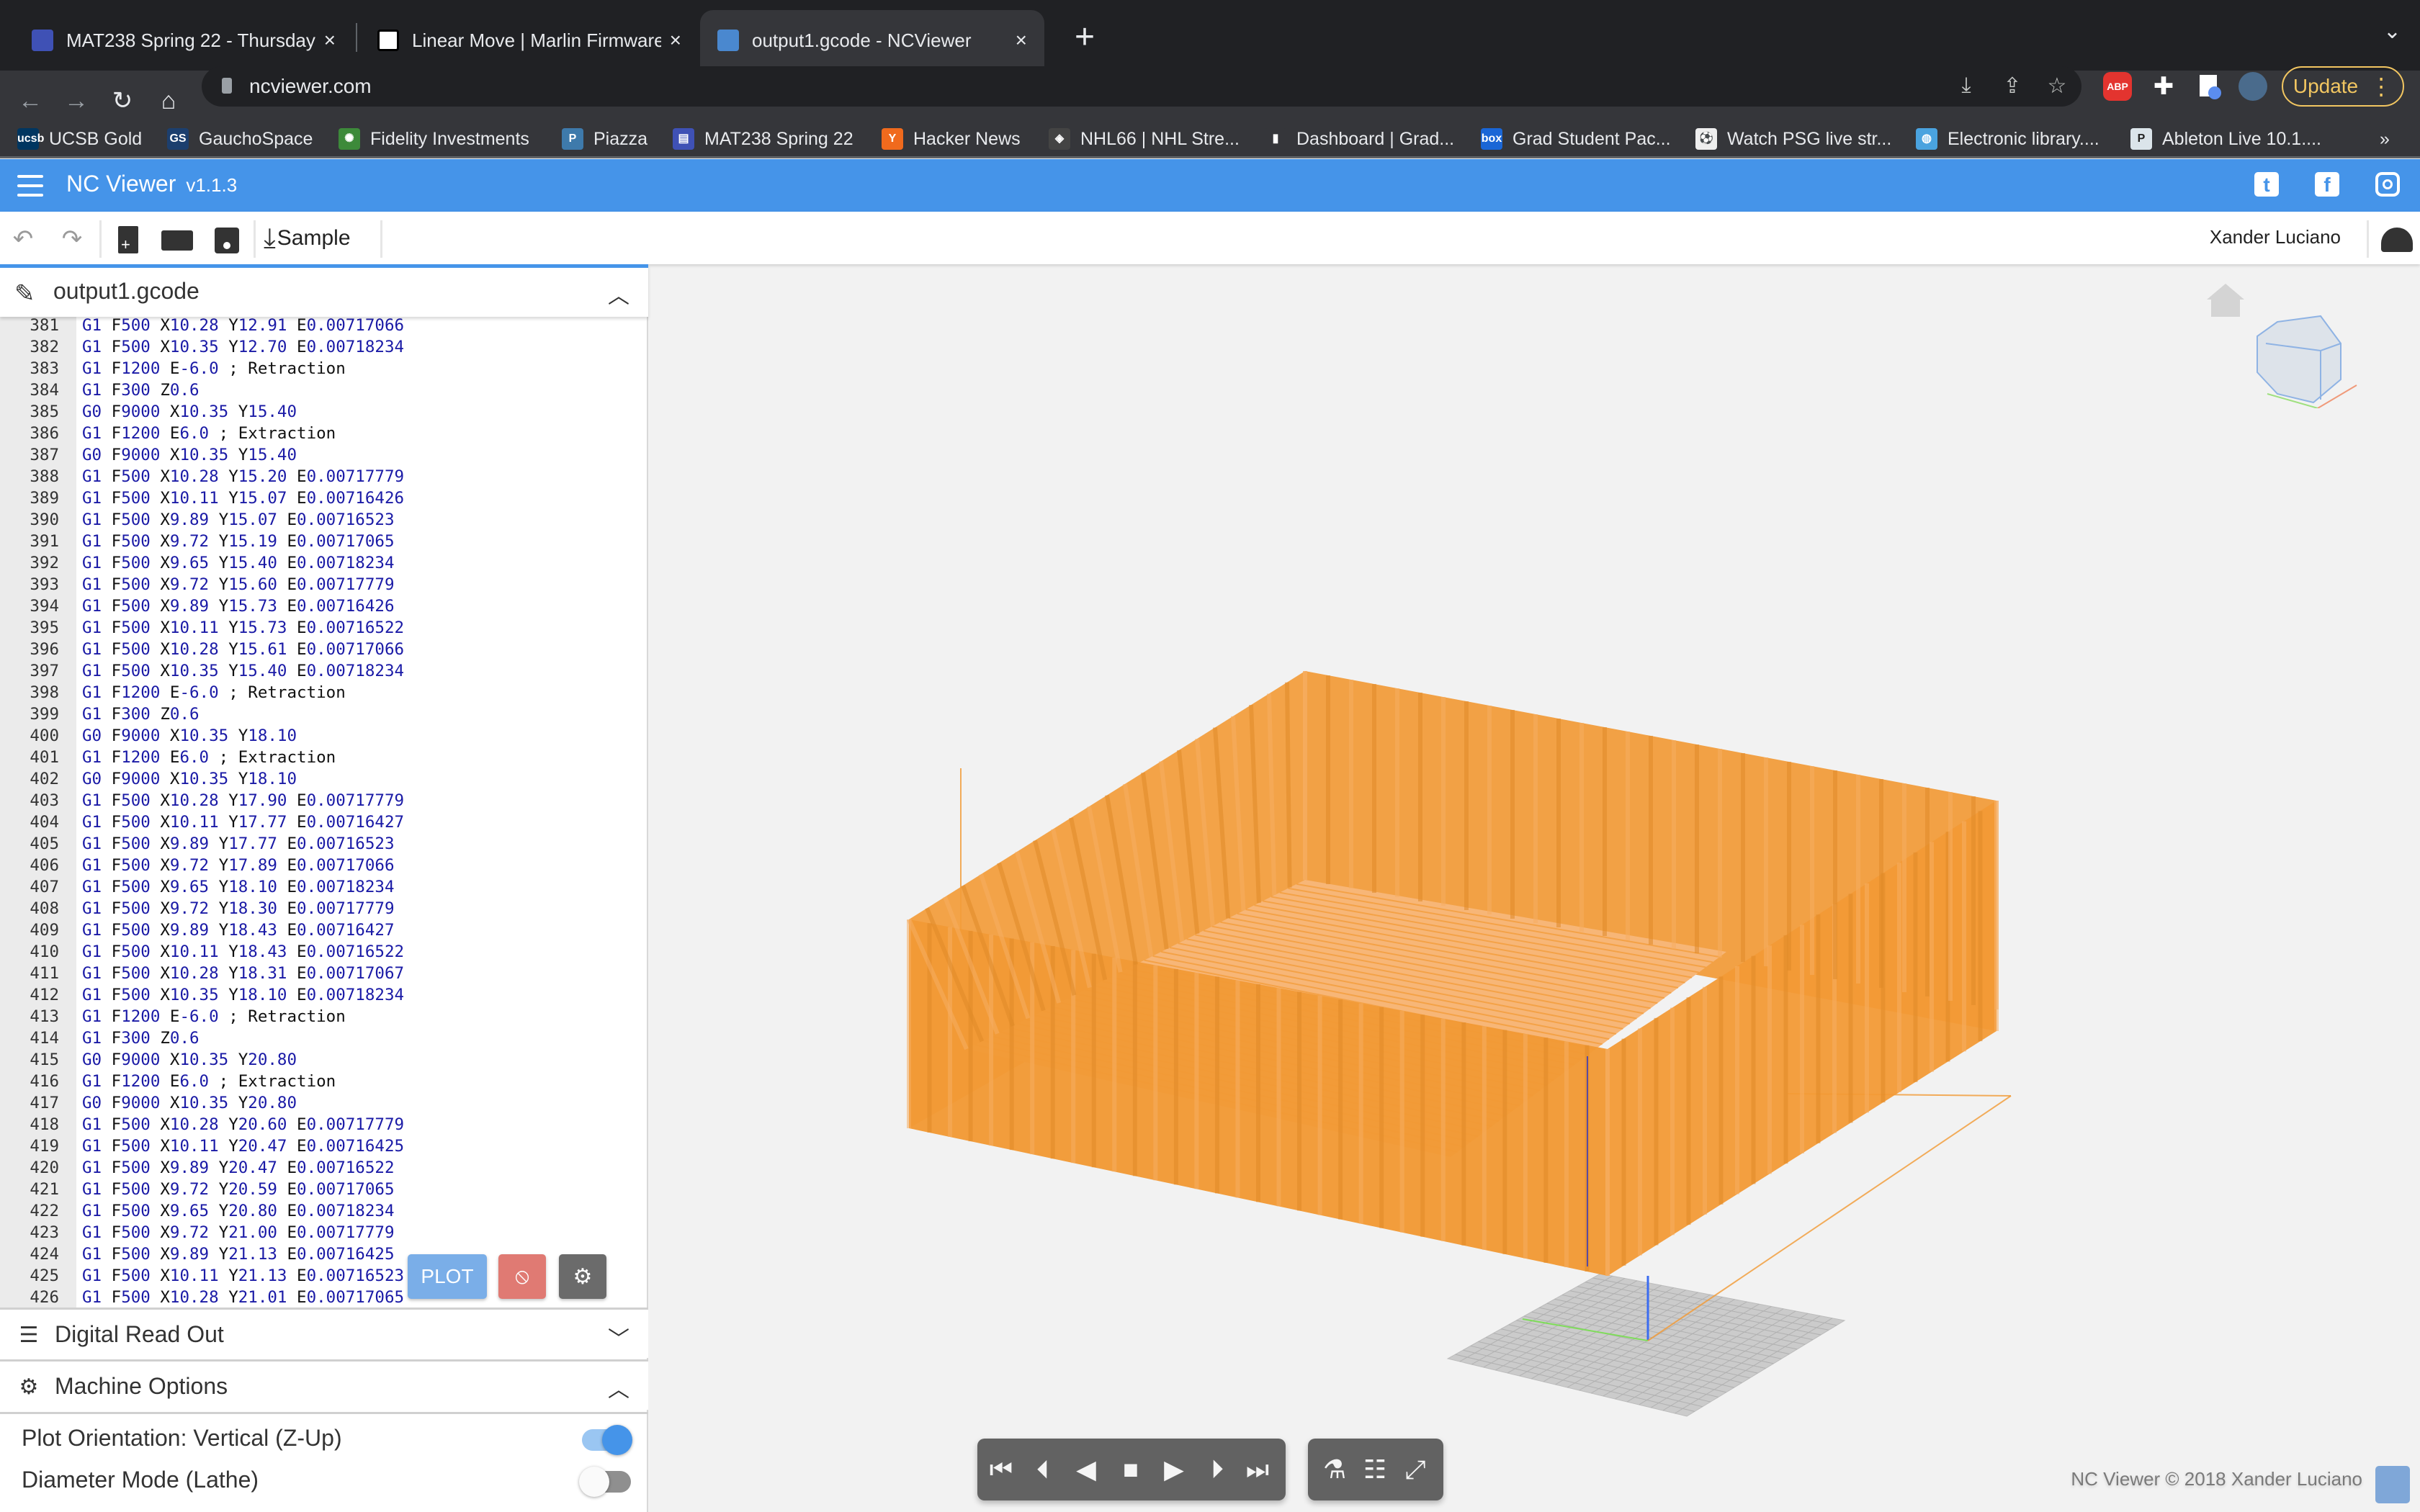 This screenshot has height=1512, width=2420. What do you see at coordinates (618, 294) in the screenshot?
I see `chevron-up-icon: ︿` at bounding box center [618, 294].